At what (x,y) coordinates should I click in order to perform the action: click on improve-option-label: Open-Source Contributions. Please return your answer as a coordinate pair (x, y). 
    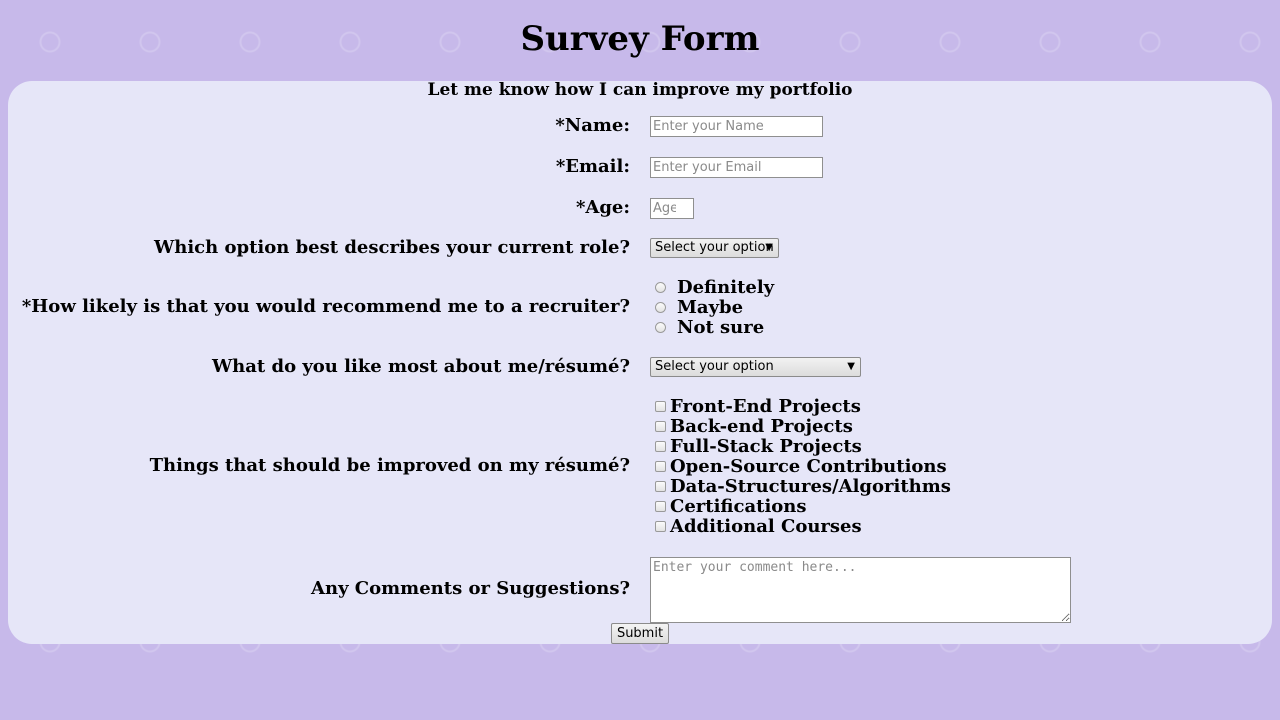
    Looking at the image, I should click on (808, 466).